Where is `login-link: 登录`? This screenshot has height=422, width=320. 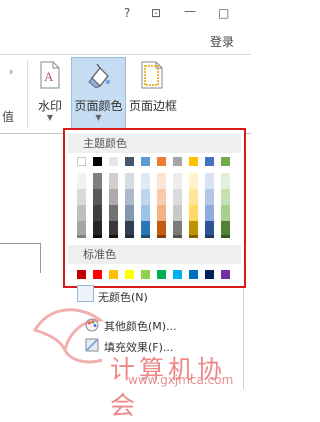 login-link: 登录 is located at coordinates (222, 41).